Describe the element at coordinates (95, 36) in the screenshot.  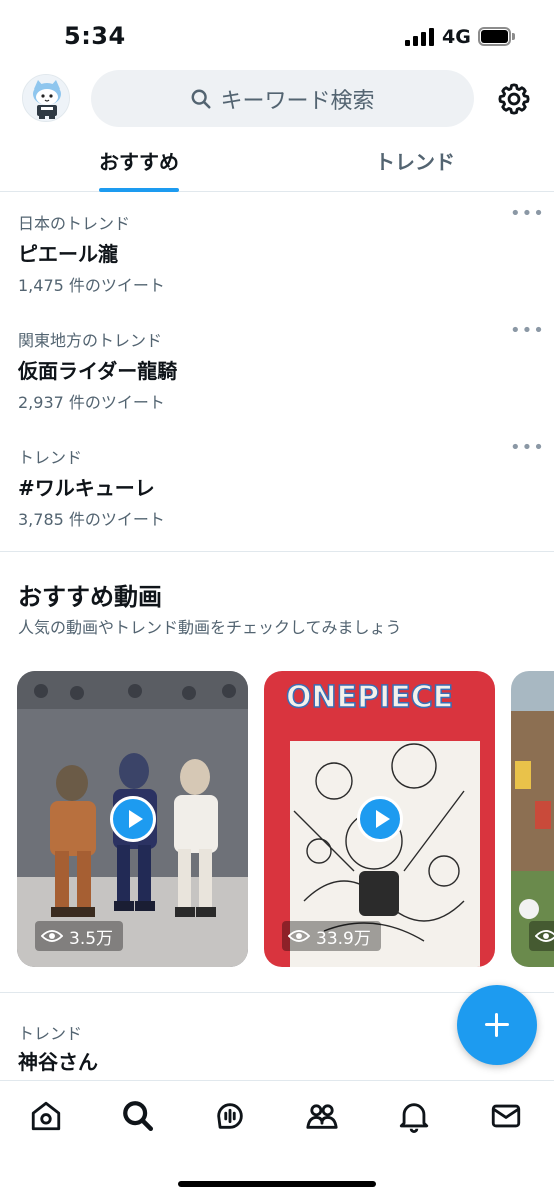
I see `status-time: 5:34` at that location.